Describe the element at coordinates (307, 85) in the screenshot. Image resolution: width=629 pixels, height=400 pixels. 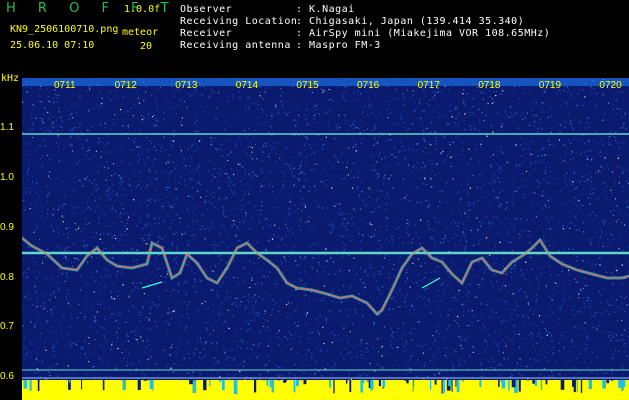
I see `x-tick-label: 0715` at that location.